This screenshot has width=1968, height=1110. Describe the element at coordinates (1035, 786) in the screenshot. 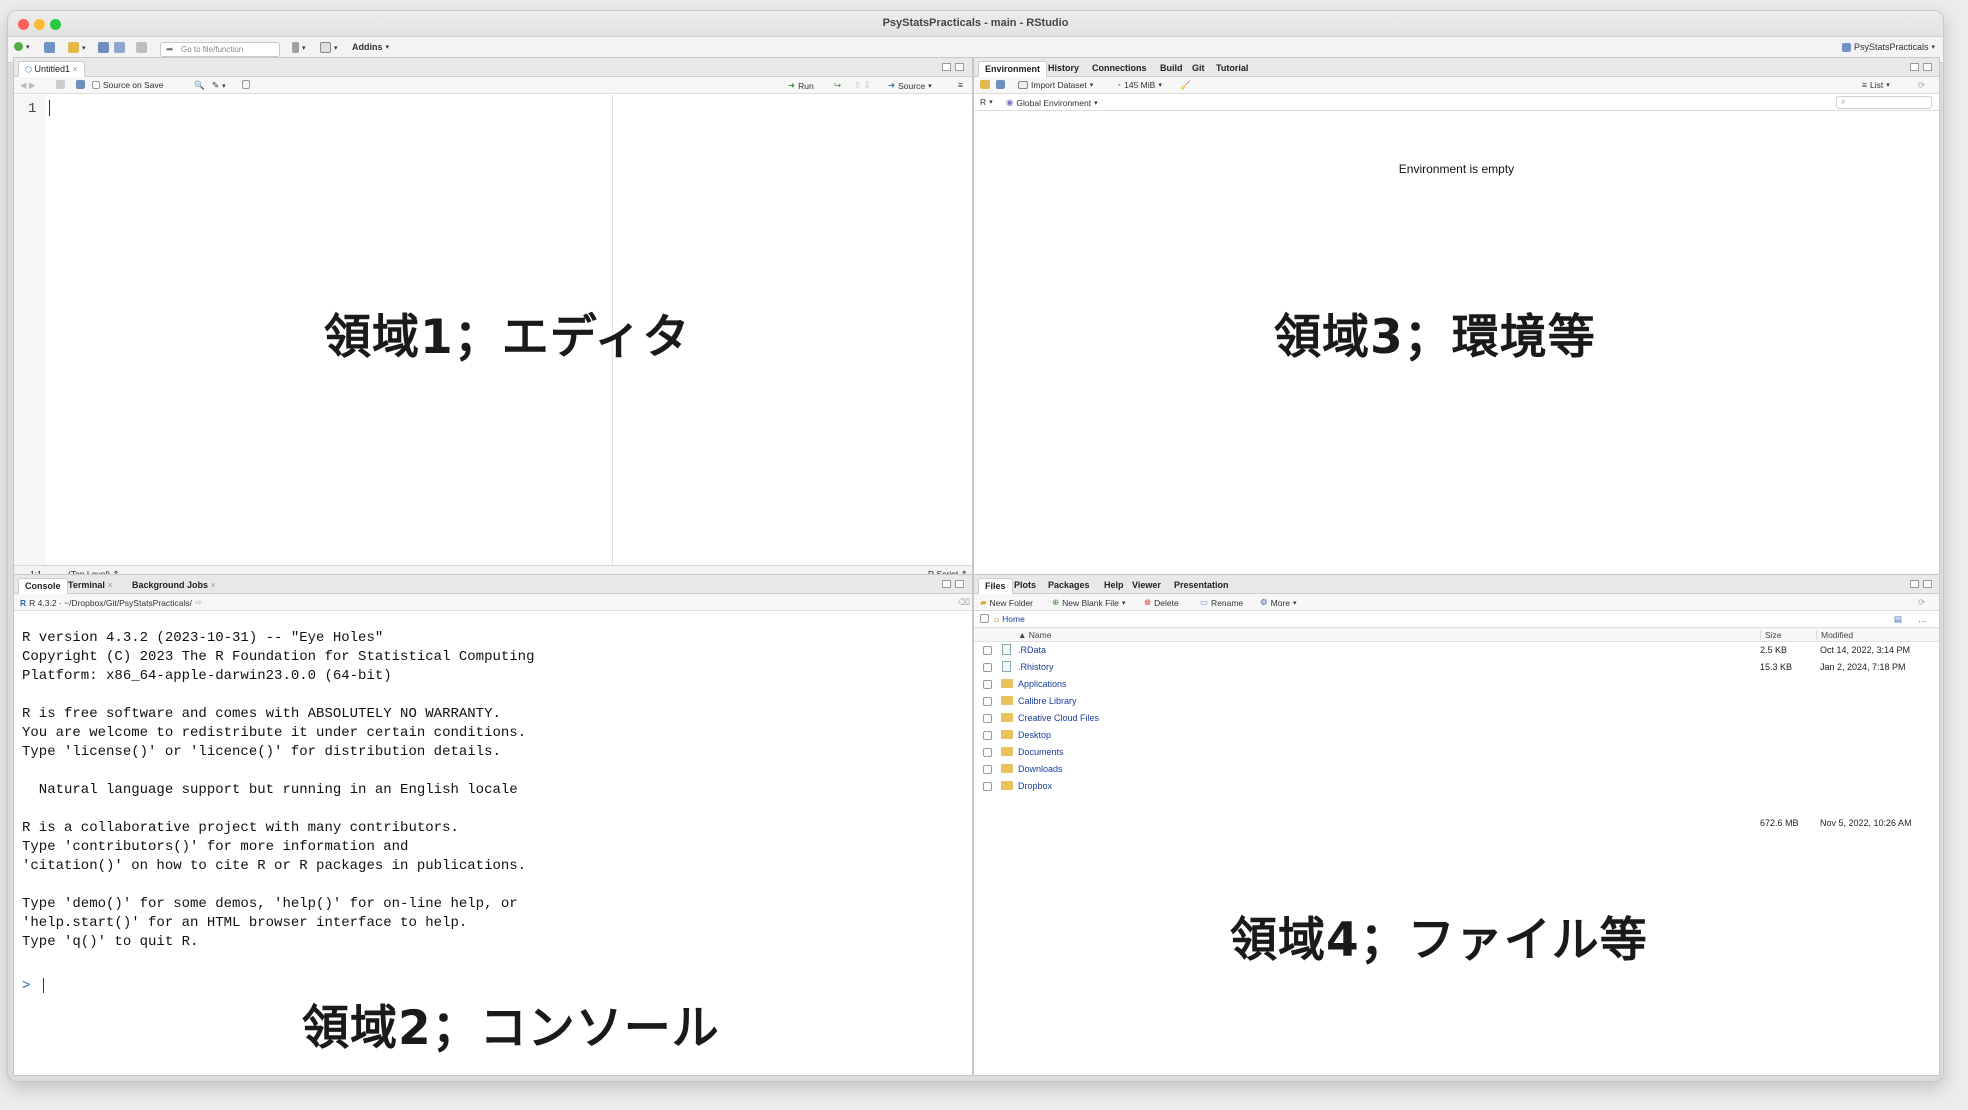

I see `file-name: Dropbox` at that location.